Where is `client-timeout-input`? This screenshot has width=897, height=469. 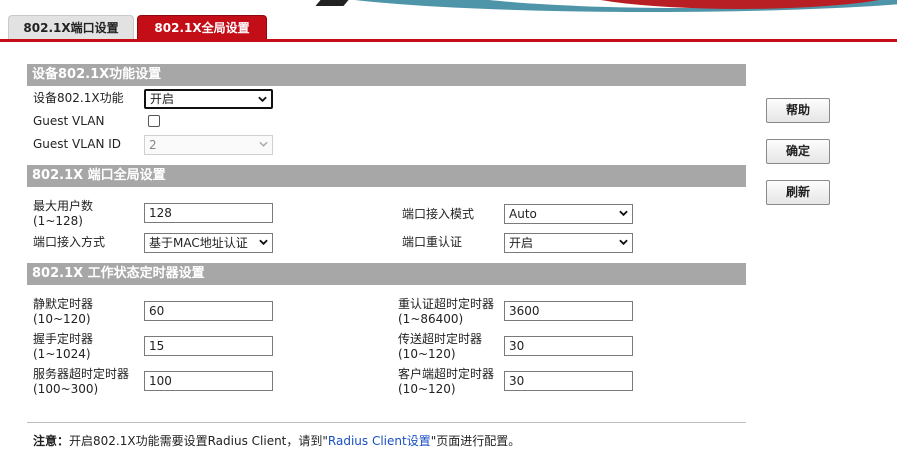 client-timeout-input is located at coordinates (568, 381).